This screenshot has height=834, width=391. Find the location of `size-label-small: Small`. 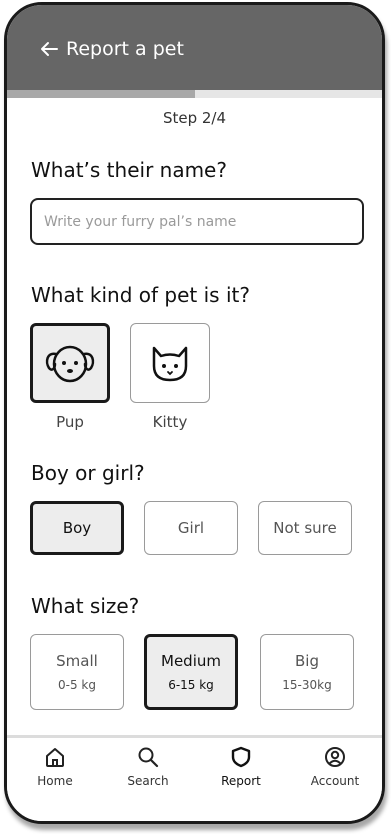

size-label-small: Small is located at coordinates (77, 661).